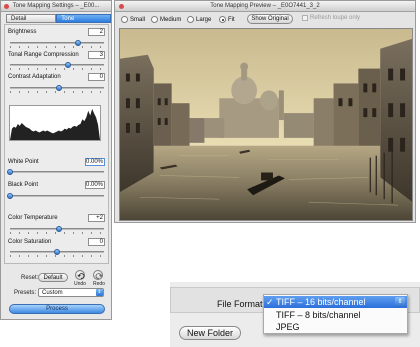  What do you see at coordinates (335, 327) in the screenshot?
I see `format-option-jpeg: JPEG` at bounding box center [335, 327].